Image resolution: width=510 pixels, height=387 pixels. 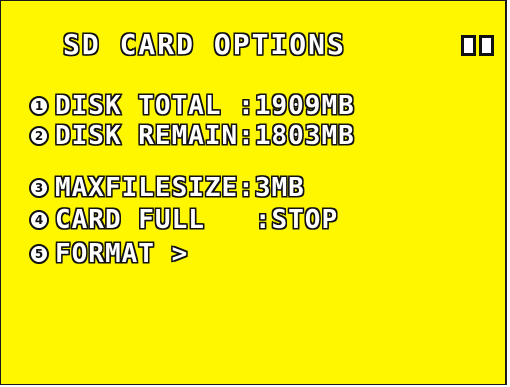 I want to click on menu-item-card-full: 4 CARD FULL :STOP, so click(x=184, y=220).